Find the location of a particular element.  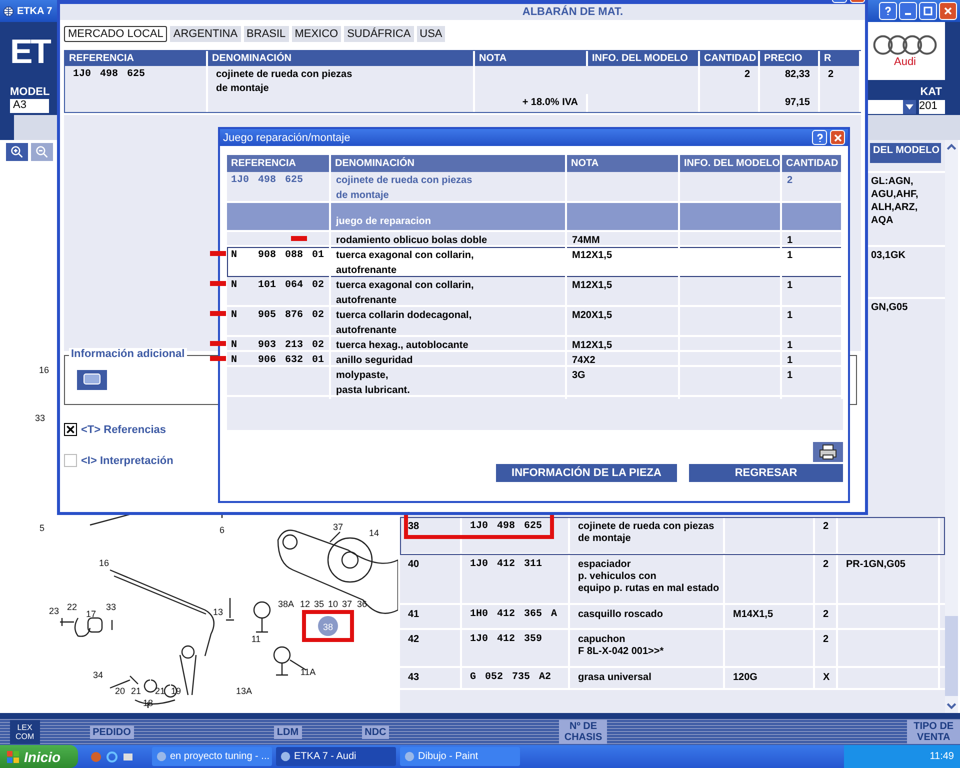

parts-row: 43 G 052 735 A2 grasa universal 120G X is located at coordinates (672, 679).